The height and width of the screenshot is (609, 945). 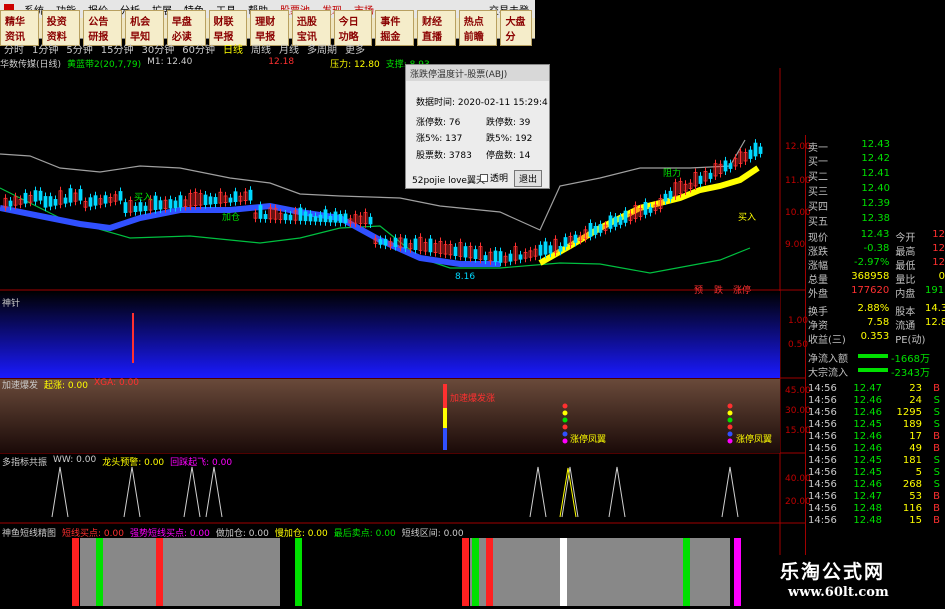 I want to click on period-tab-3: 15分钟, so click(x=117, y=48).